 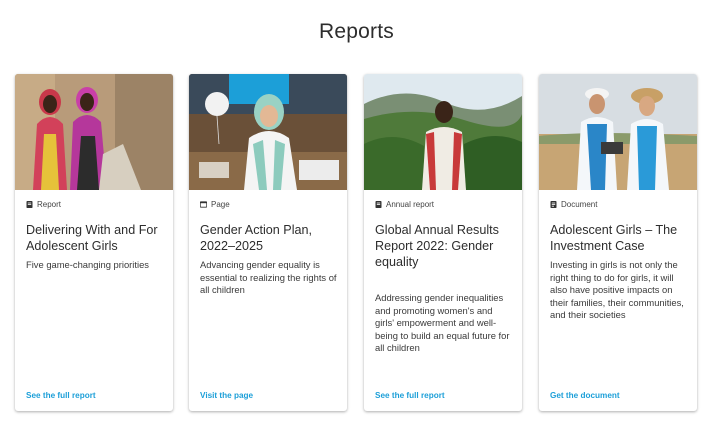 What do you see at coordinates (356, 31) in the screenshot?
I see `page-title: Reports` at bounding box center [356, 31].